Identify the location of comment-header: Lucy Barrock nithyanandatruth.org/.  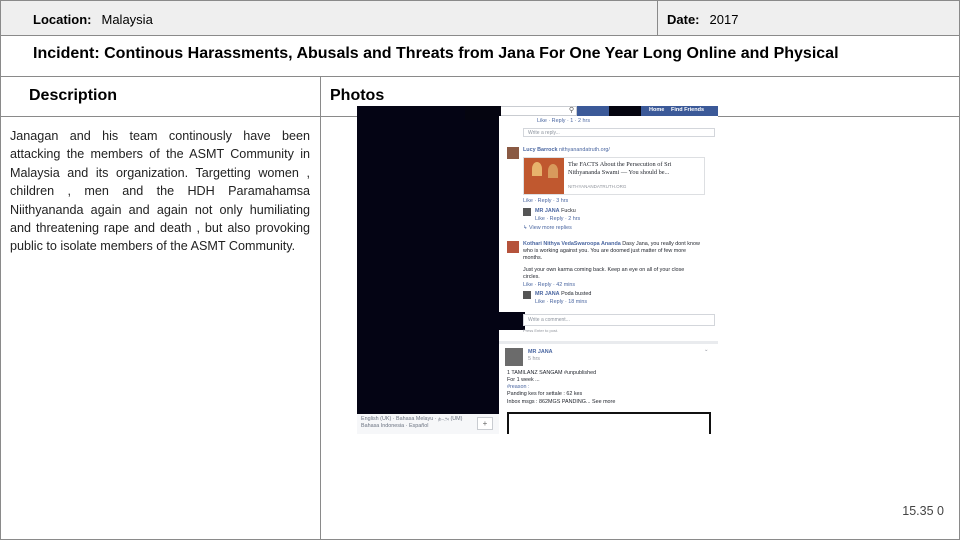
(566, 150).